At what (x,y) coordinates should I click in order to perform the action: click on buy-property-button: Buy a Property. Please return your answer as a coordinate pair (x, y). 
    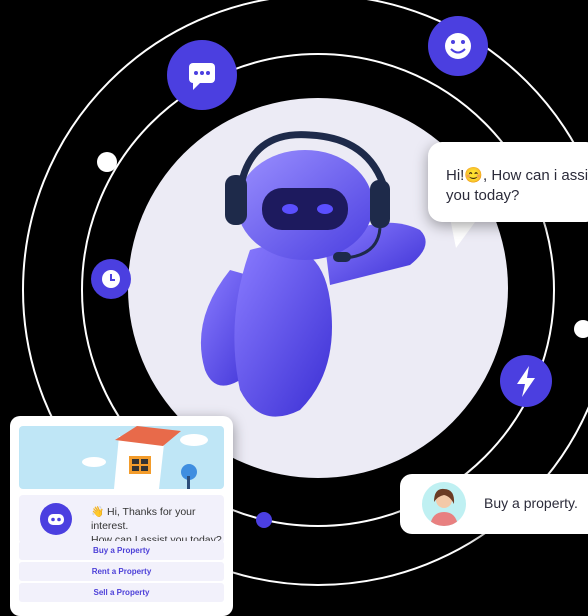
    Looking at the image, I should click on (121, 550).